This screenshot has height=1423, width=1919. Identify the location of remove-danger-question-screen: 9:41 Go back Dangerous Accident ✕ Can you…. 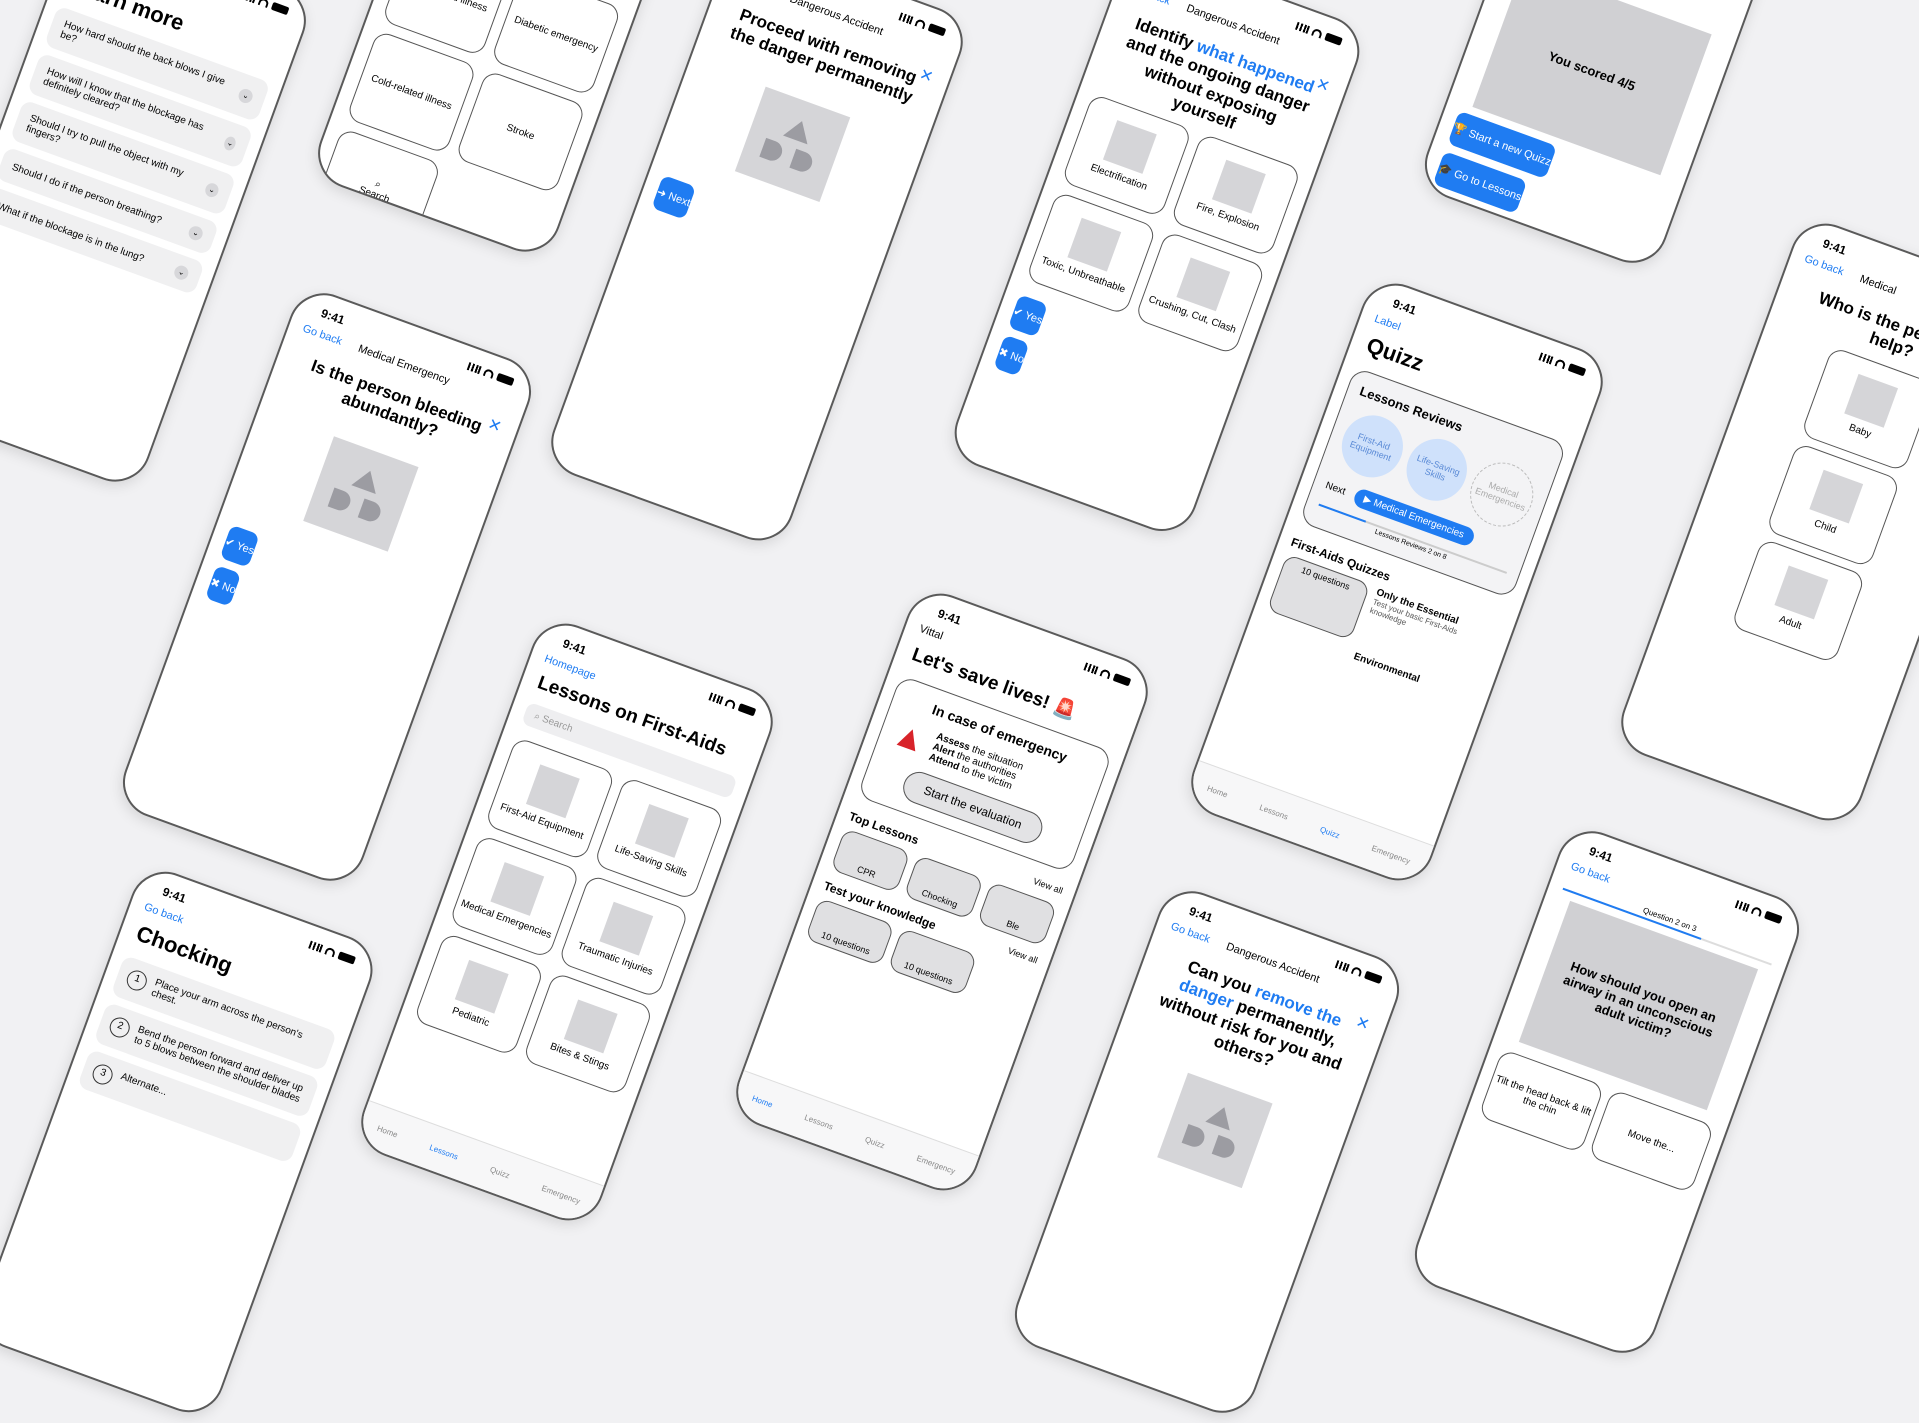
(1207, 1152).